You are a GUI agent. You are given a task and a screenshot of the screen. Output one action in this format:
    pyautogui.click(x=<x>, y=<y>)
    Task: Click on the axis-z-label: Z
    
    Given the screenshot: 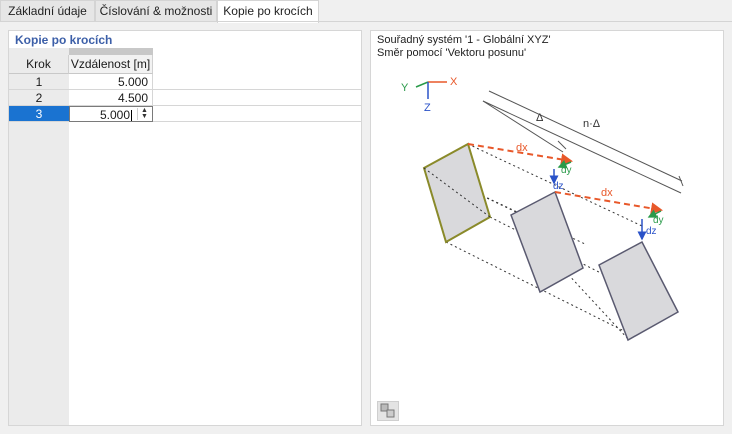 What is the action you would take?
    pyautogui.click(x=427, y=108)
    